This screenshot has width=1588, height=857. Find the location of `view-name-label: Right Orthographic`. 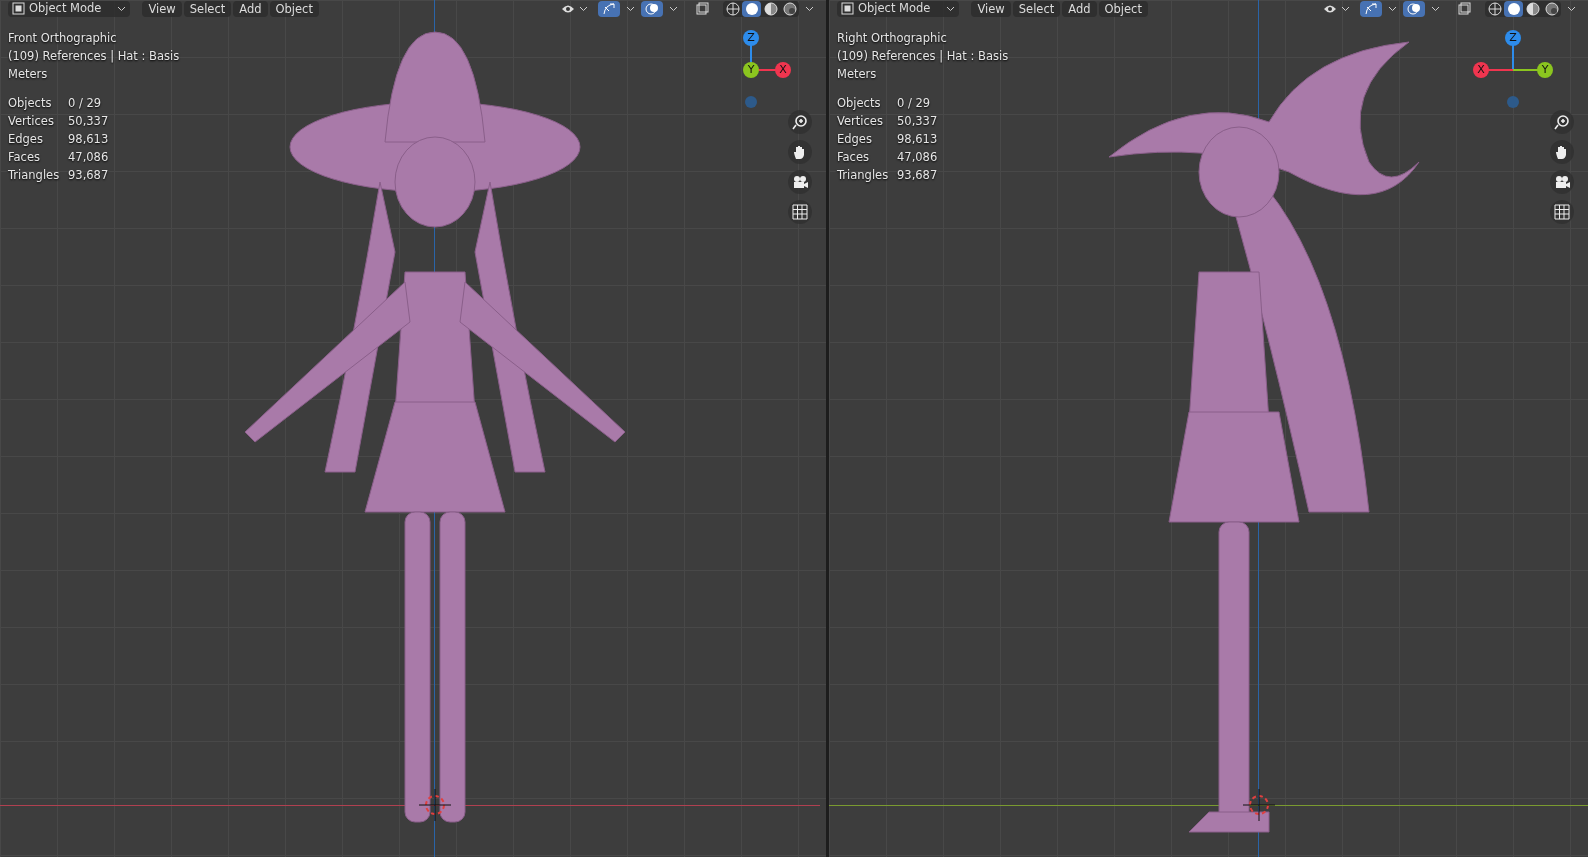

view-name-label: Right Orthographic is located at coordinates (892, 38).